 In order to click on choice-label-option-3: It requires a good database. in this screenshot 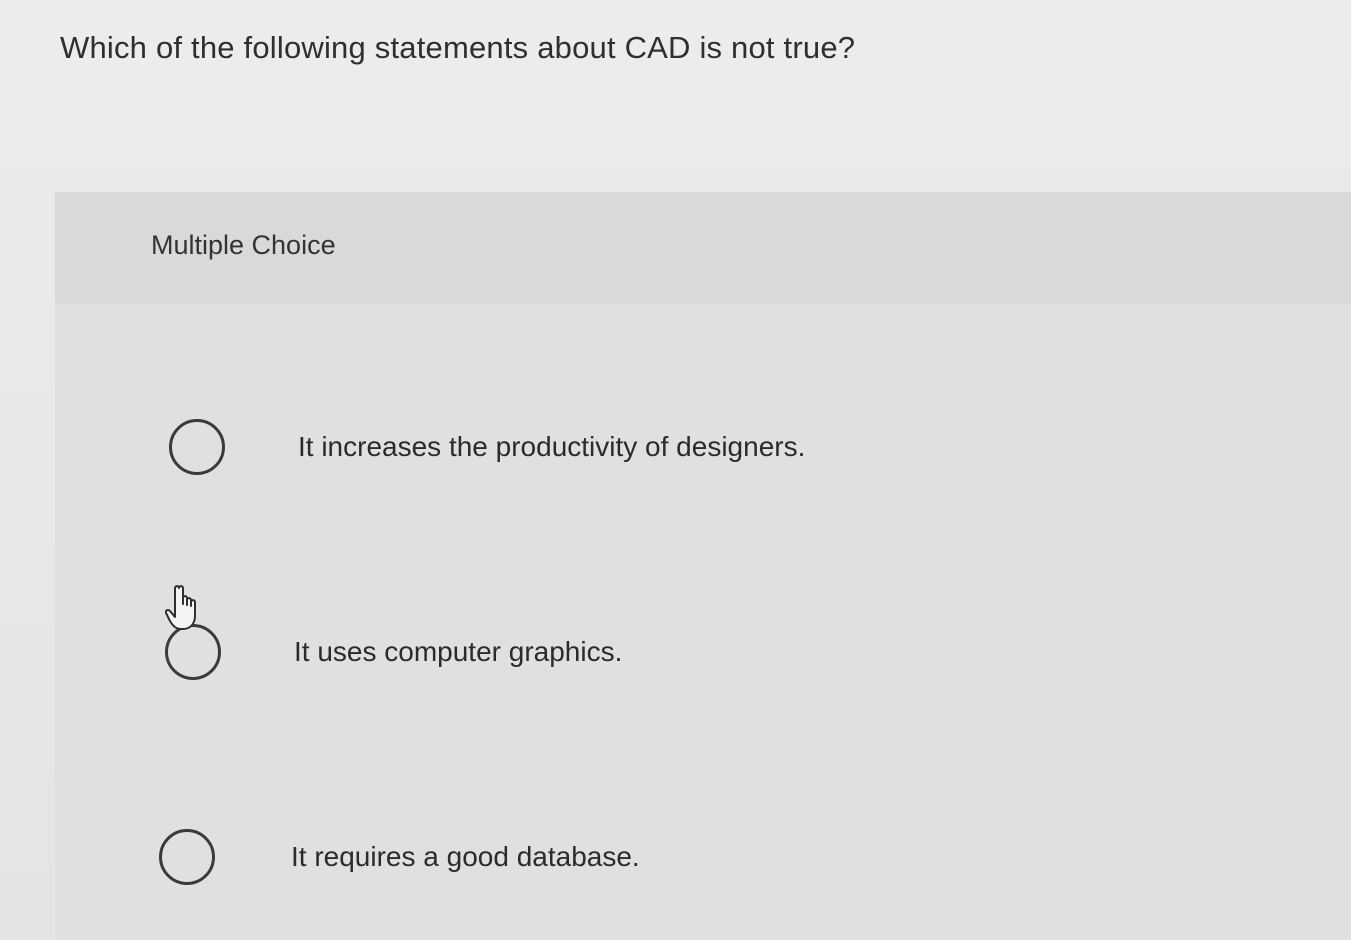, I will do `click(465, 857)`.